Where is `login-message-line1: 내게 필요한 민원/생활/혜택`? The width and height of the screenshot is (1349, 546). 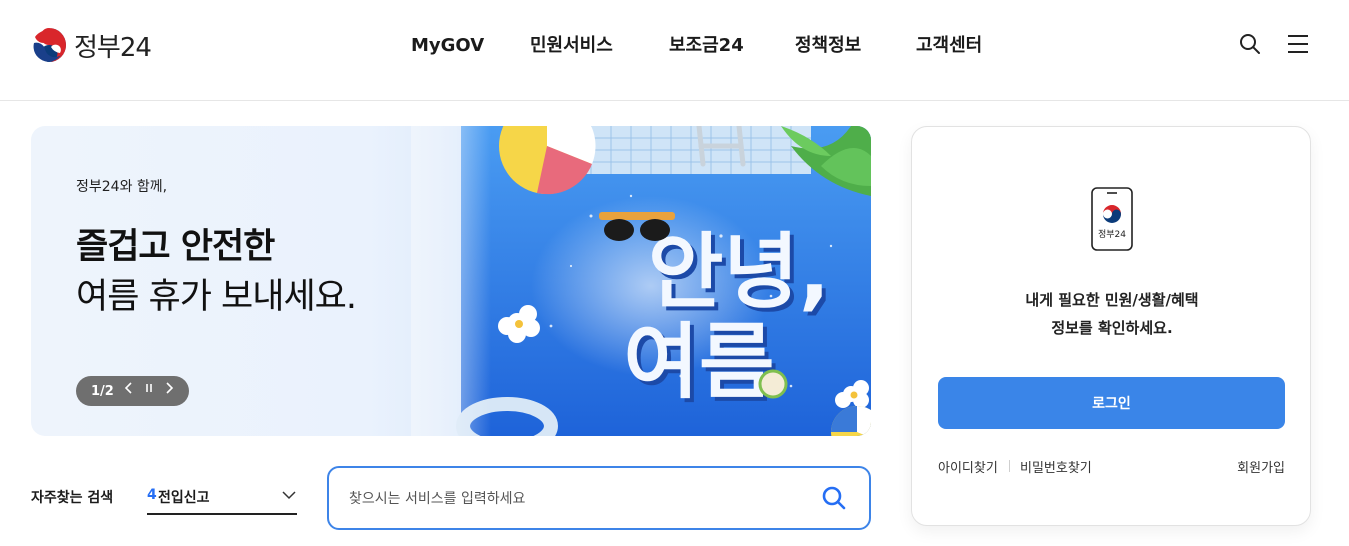
login-message-line1: 내게 필요한 민원/생활/혜택 is located at coordinates (1112, 300).